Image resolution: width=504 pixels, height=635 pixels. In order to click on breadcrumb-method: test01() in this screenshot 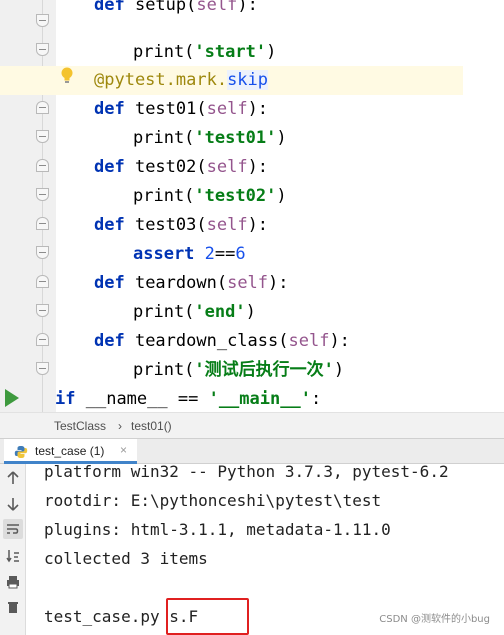, I will do `click(151, 426)`.